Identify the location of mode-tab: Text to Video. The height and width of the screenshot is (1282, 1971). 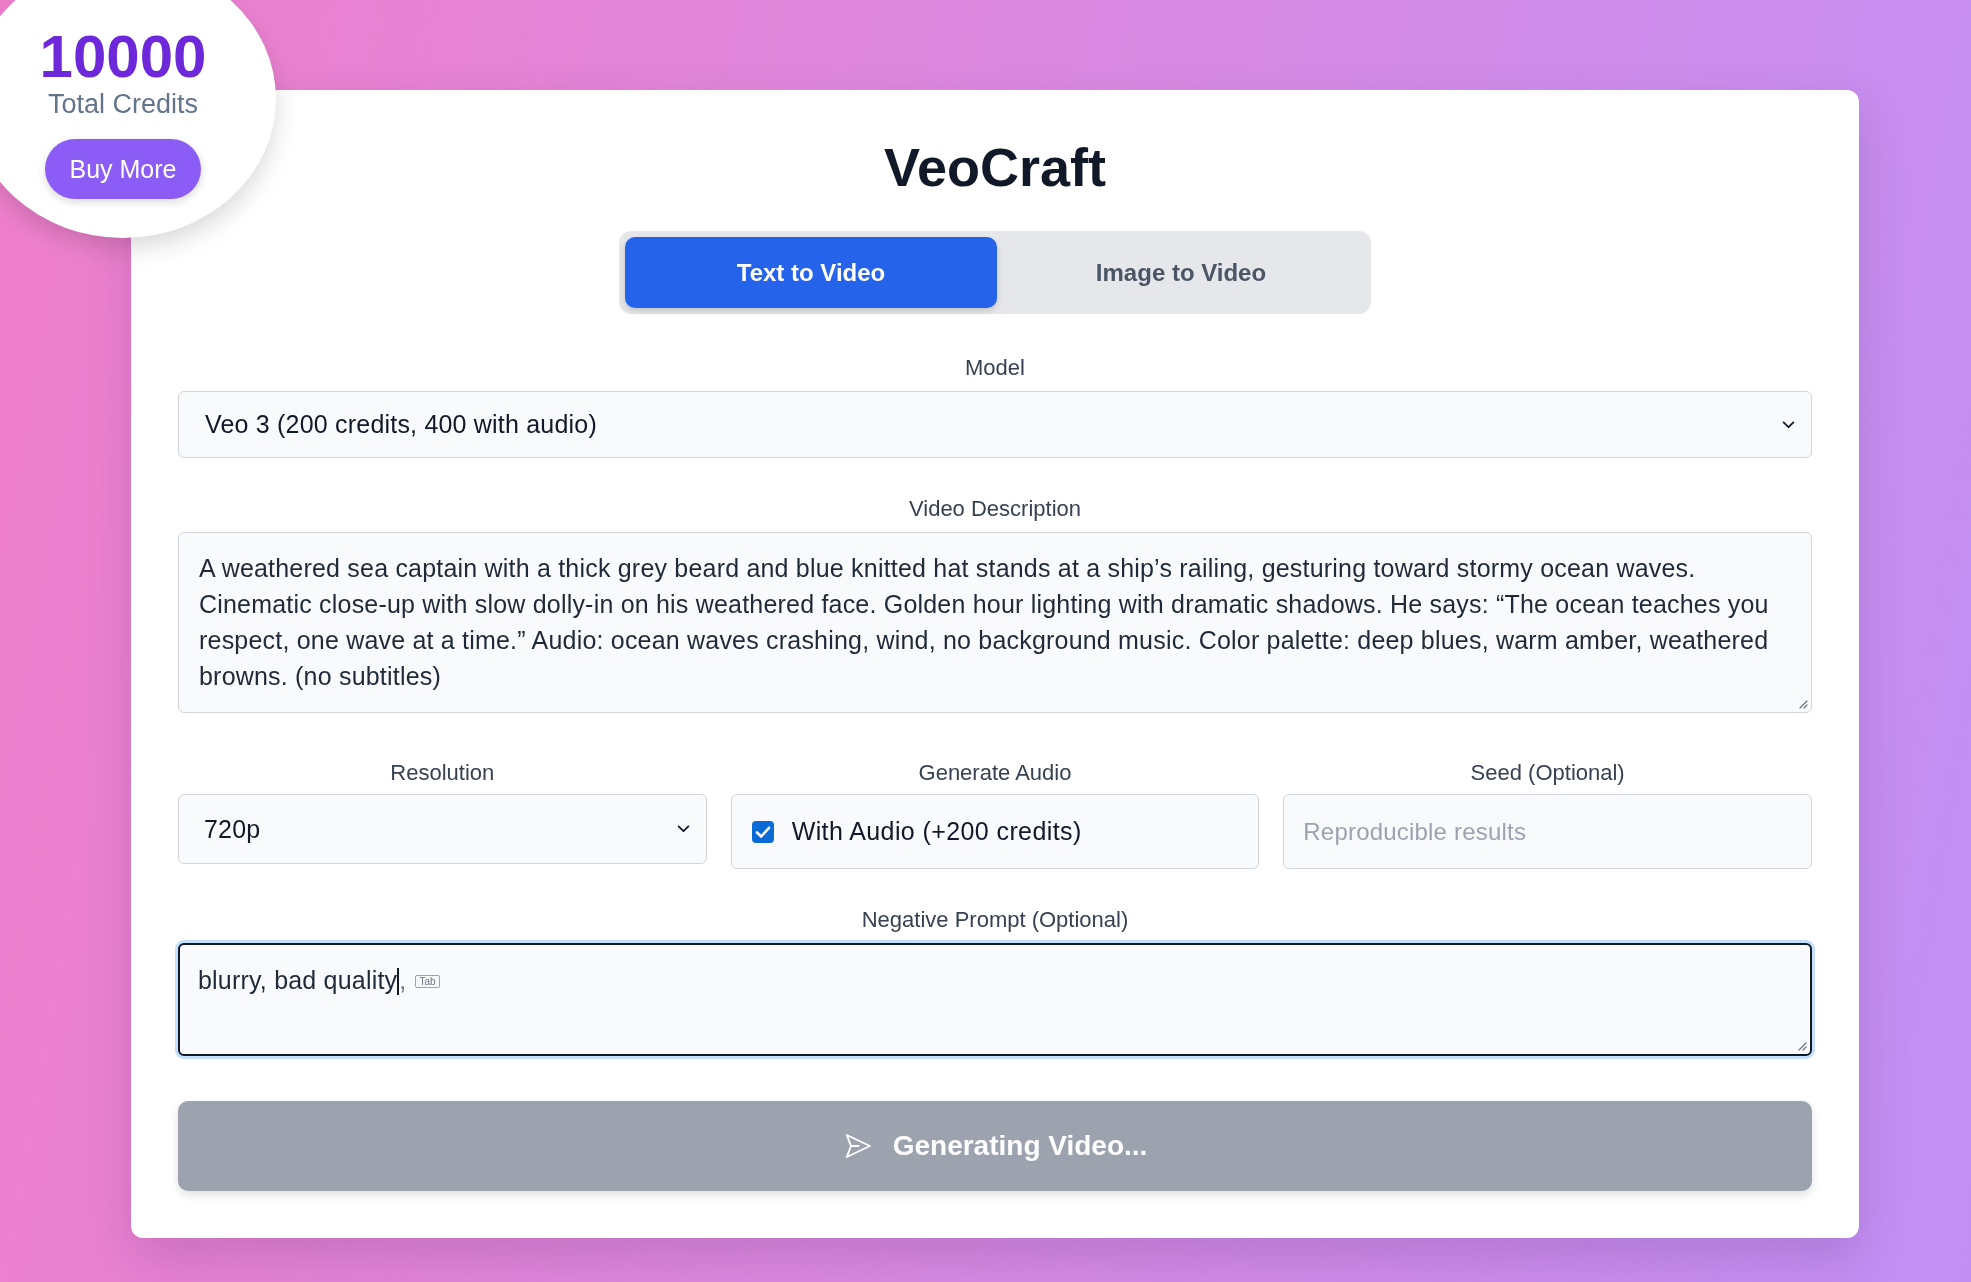
(811, 272).